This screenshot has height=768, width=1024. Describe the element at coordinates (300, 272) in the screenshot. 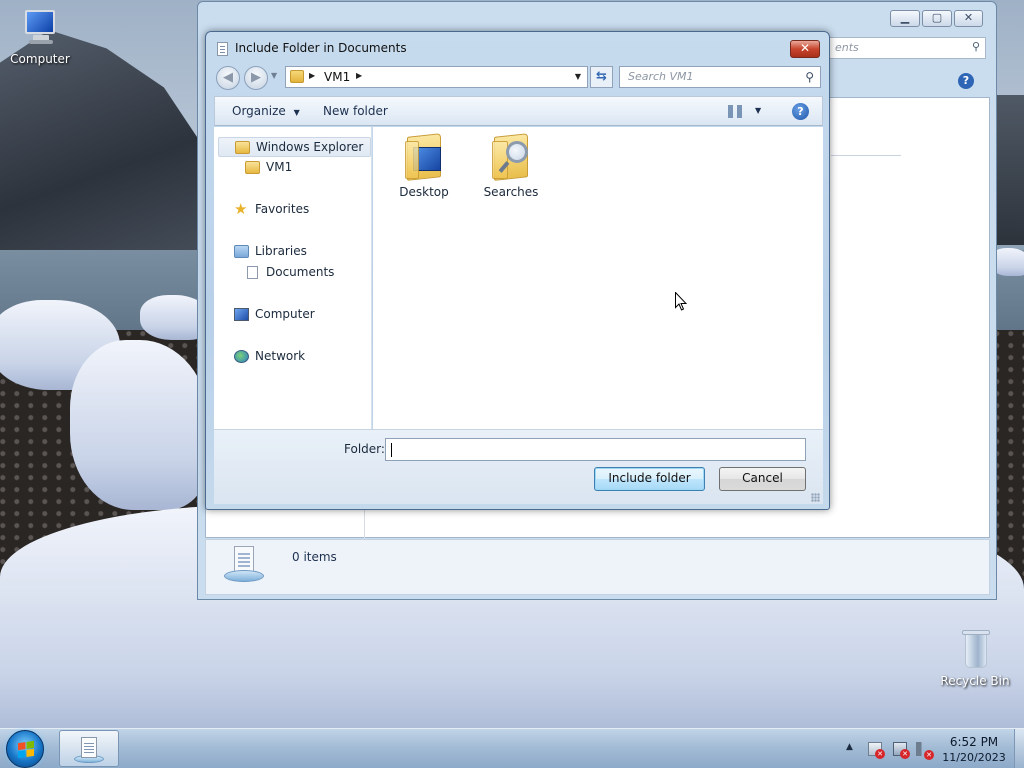

I see `tree-item-label: Documents` at that location.